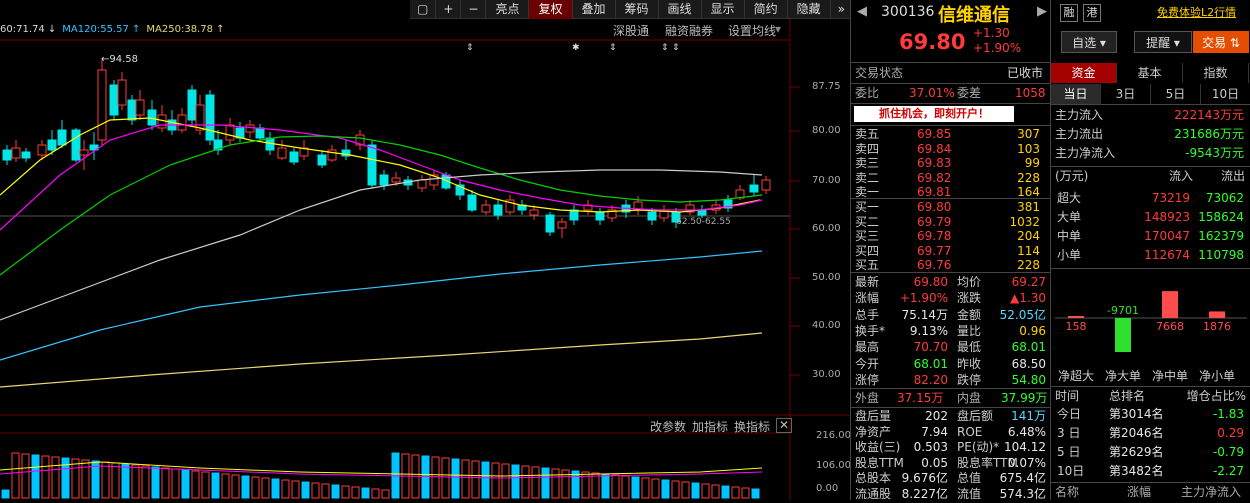 Image resolution: width=1250 pixels, height=503 pixels. Describe the element at coordinates (1089, 42) in the screenshot. I see `watchlist-button: 自选 ▾` at that location.